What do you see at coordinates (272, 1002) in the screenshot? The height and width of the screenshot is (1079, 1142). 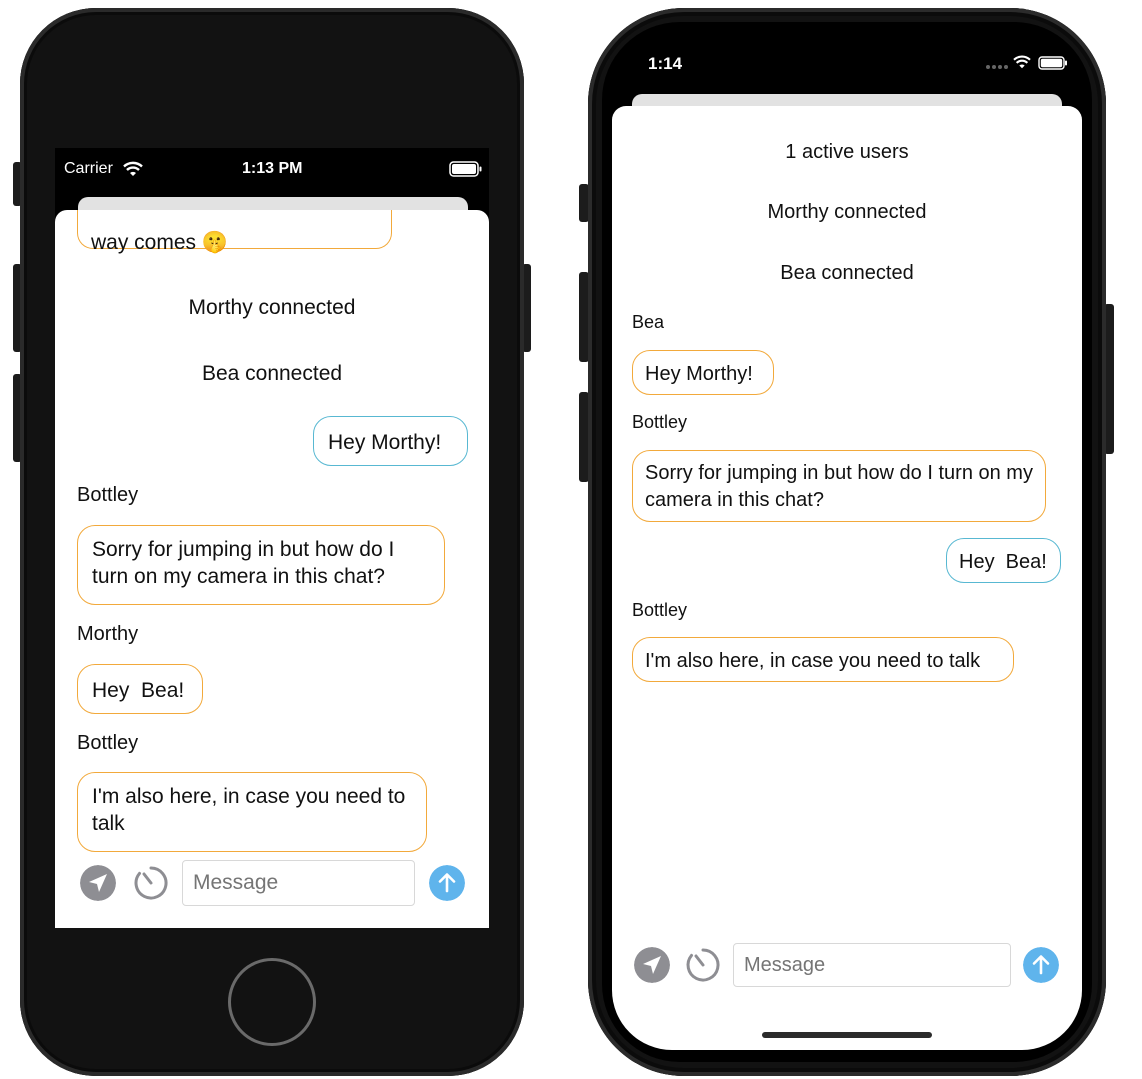 I see `home-button` at bounding box center [272, 1002].